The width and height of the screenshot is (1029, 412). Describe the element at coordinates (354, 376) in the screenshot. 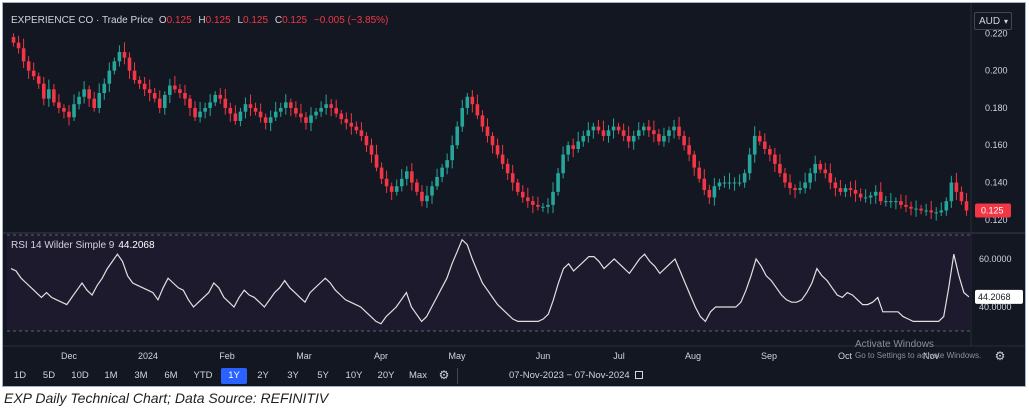

I see `timeframe-10y: 10Y` at that location.